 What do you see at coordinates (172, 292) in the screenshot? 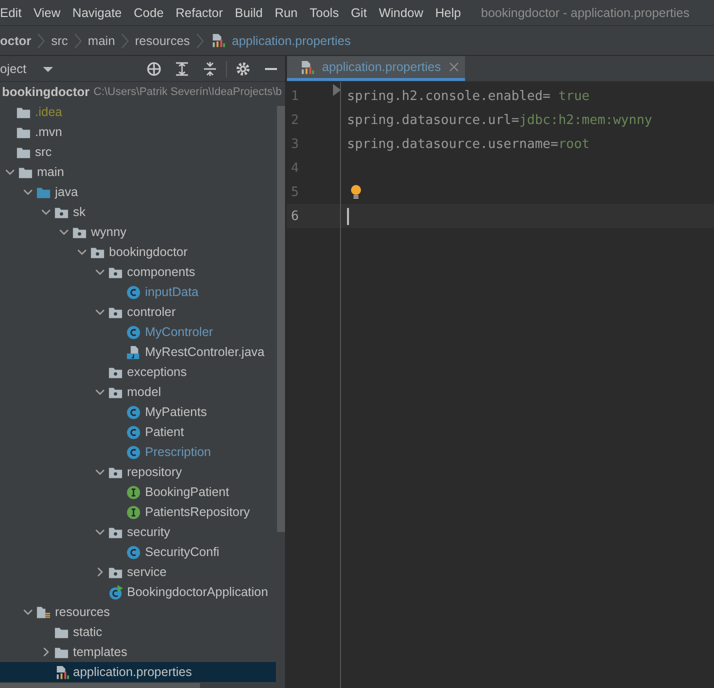
I see `tree-item-label: inputData` at bounding box center [172, 292].